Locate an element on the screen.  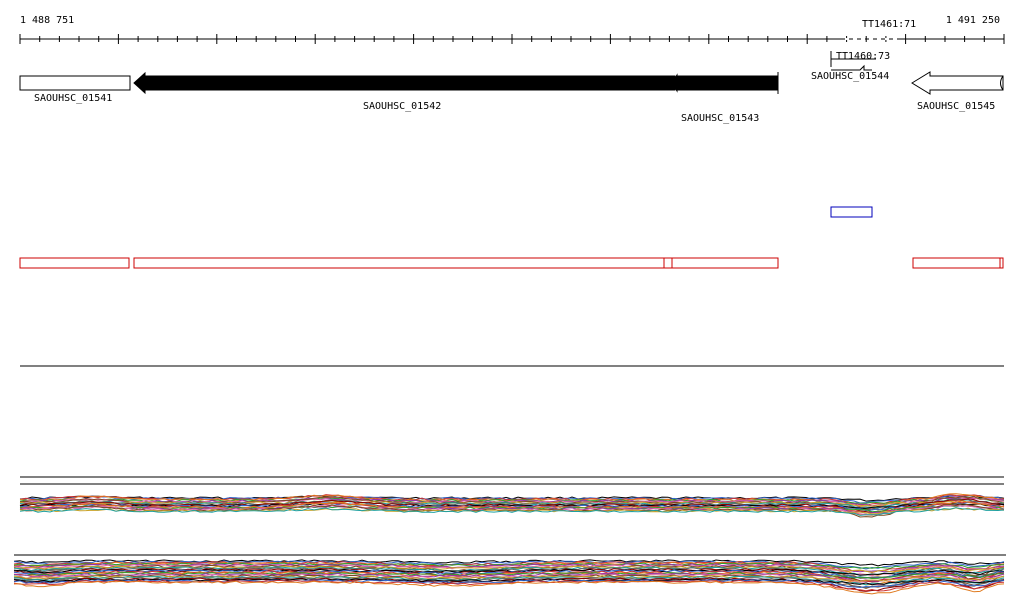
red-feature-track is located at coordinates (511, 263).